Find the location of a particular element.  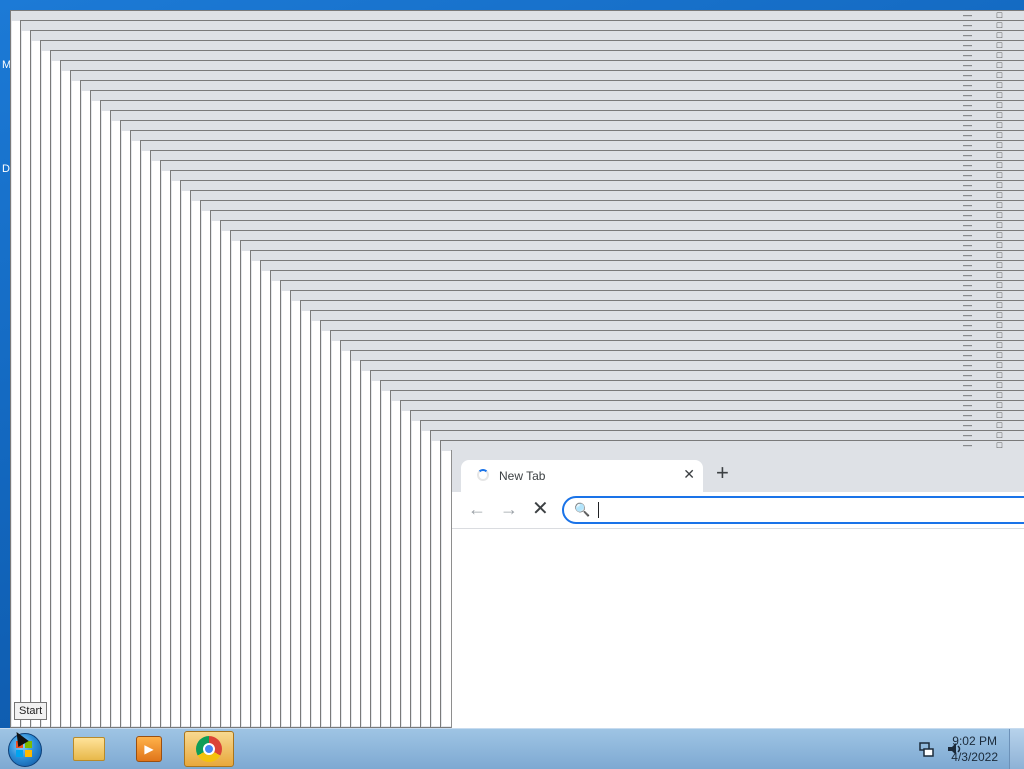

close-icon: ✕ is located at coordinates (689, 474).